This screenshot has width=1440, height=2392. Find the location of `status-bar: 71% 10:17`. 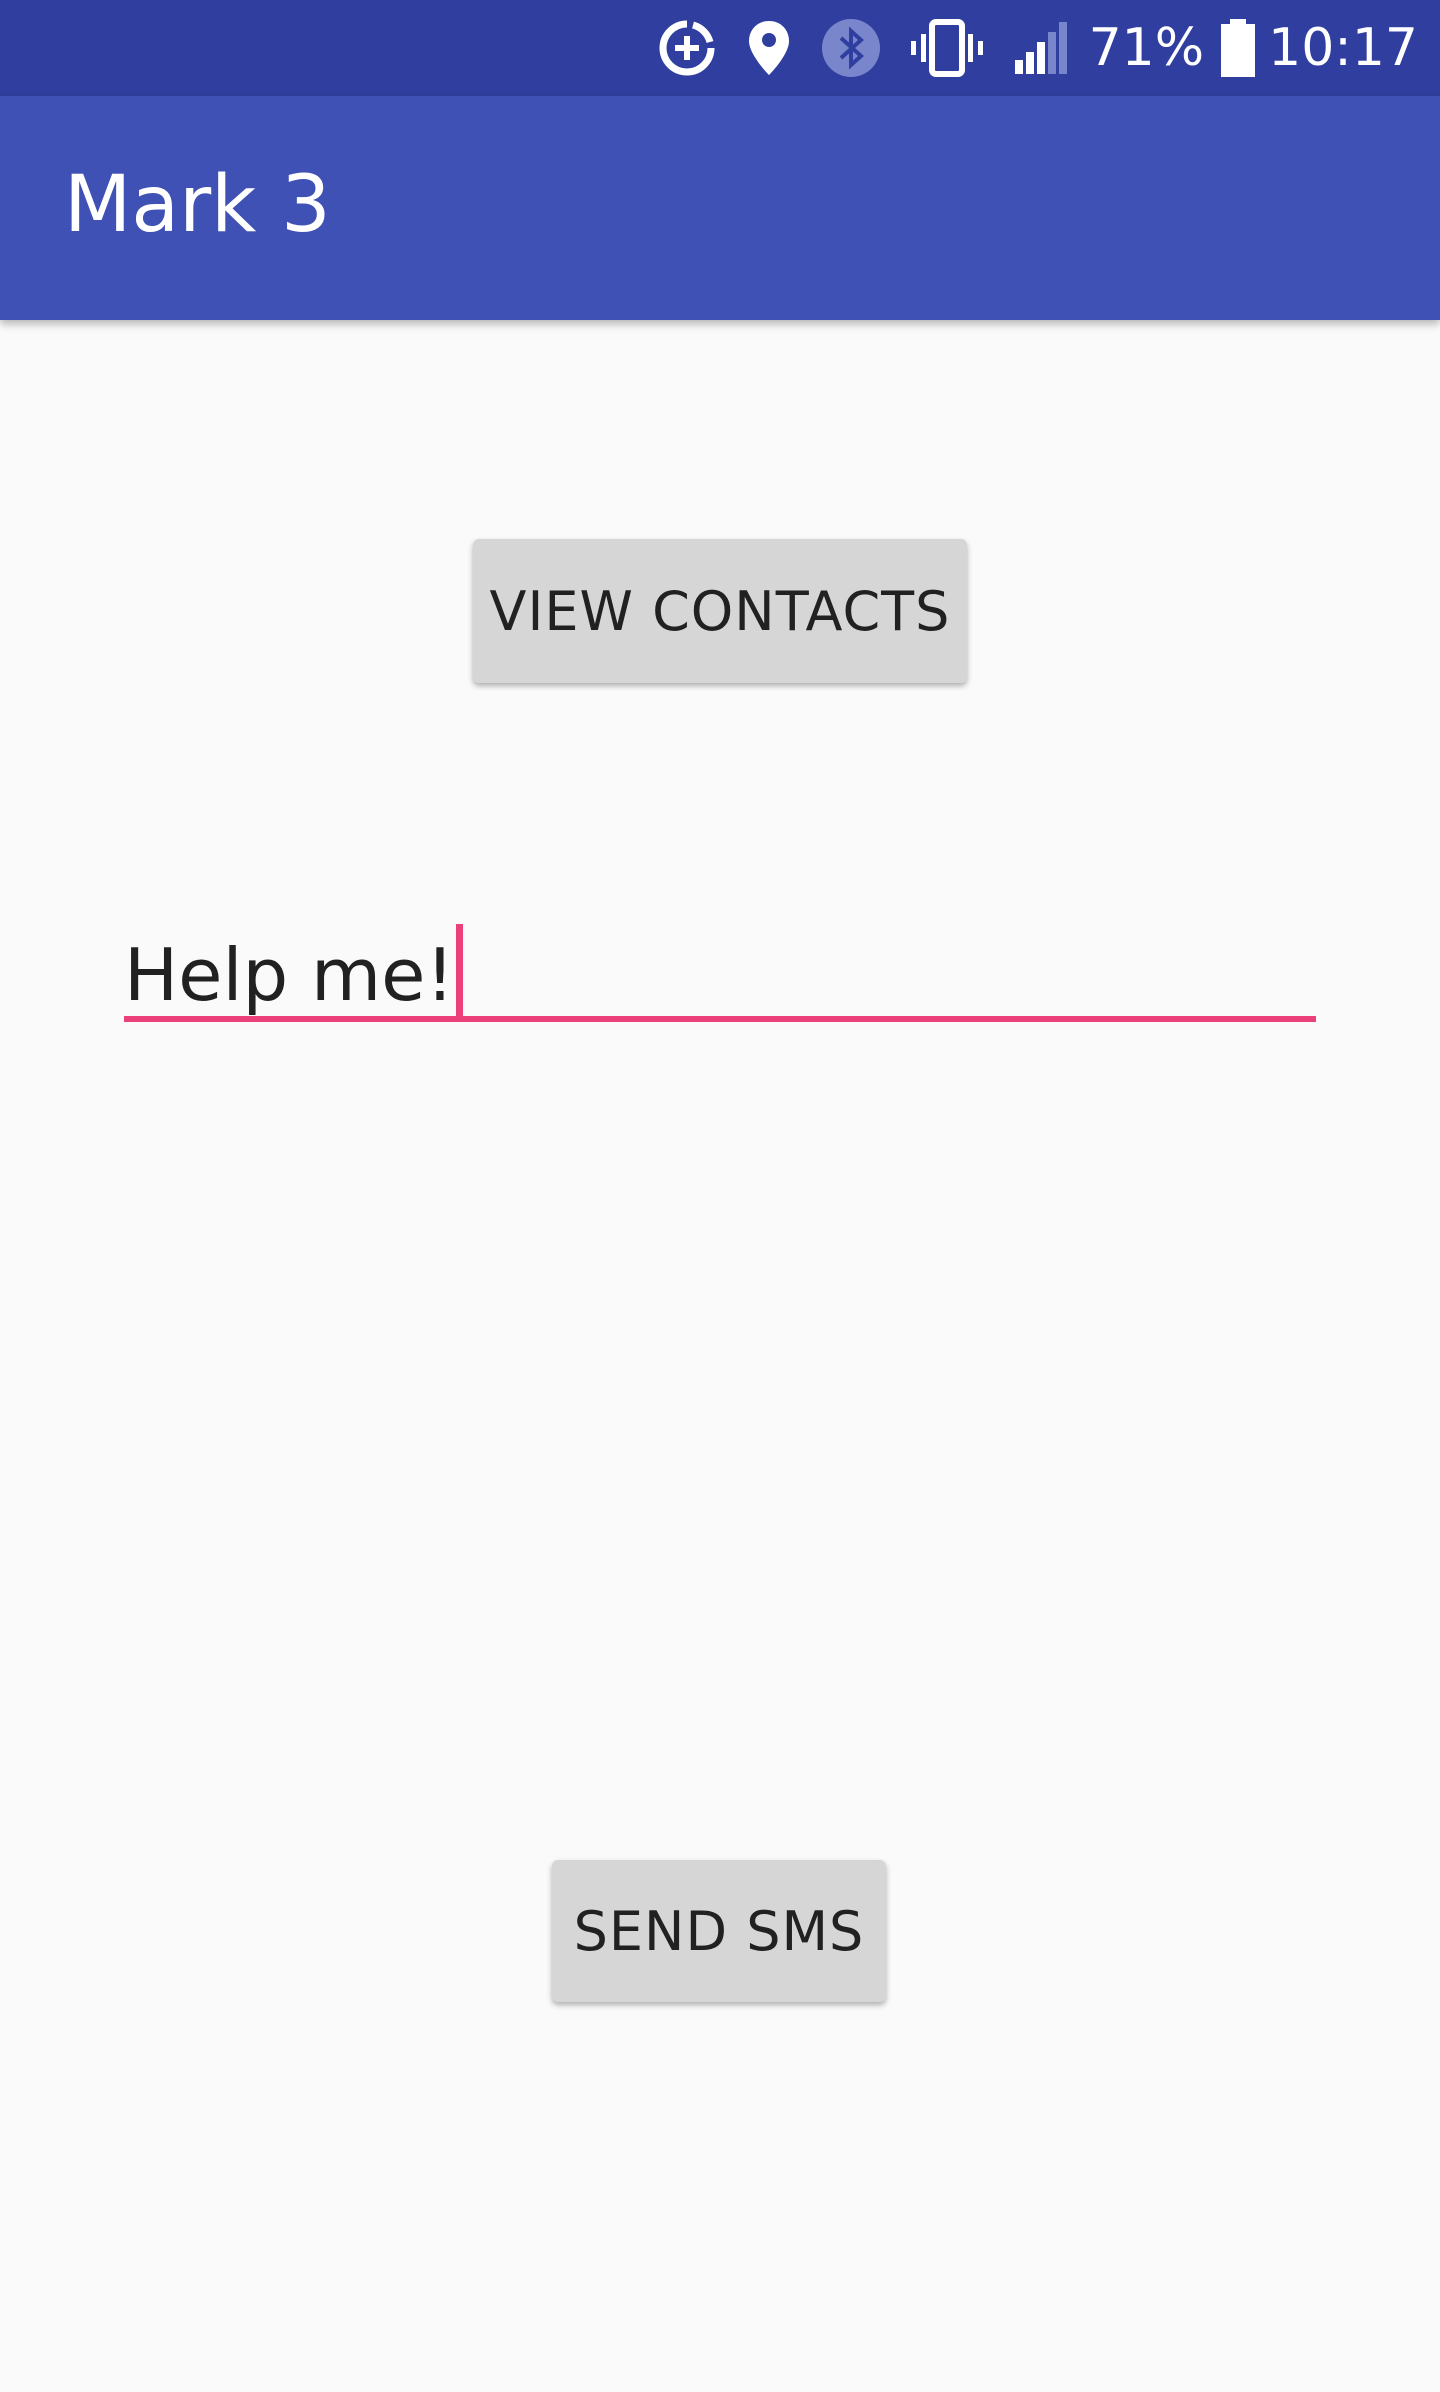

status-bar: 71% 10:17 is located at coordinates (720, 48).